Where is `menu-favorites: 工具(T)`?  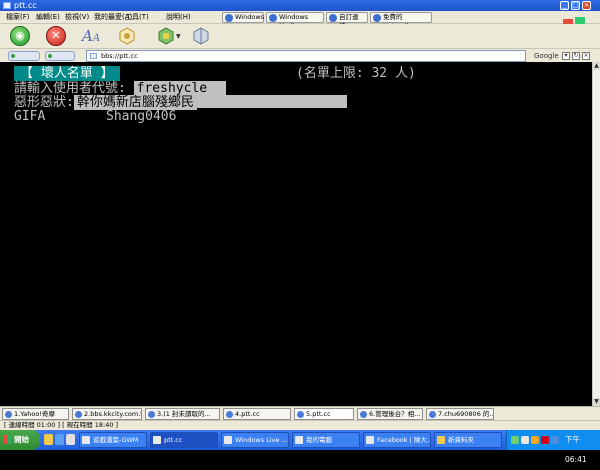 menu-favorites: 工具(T) is located at coordinates (137, 17).